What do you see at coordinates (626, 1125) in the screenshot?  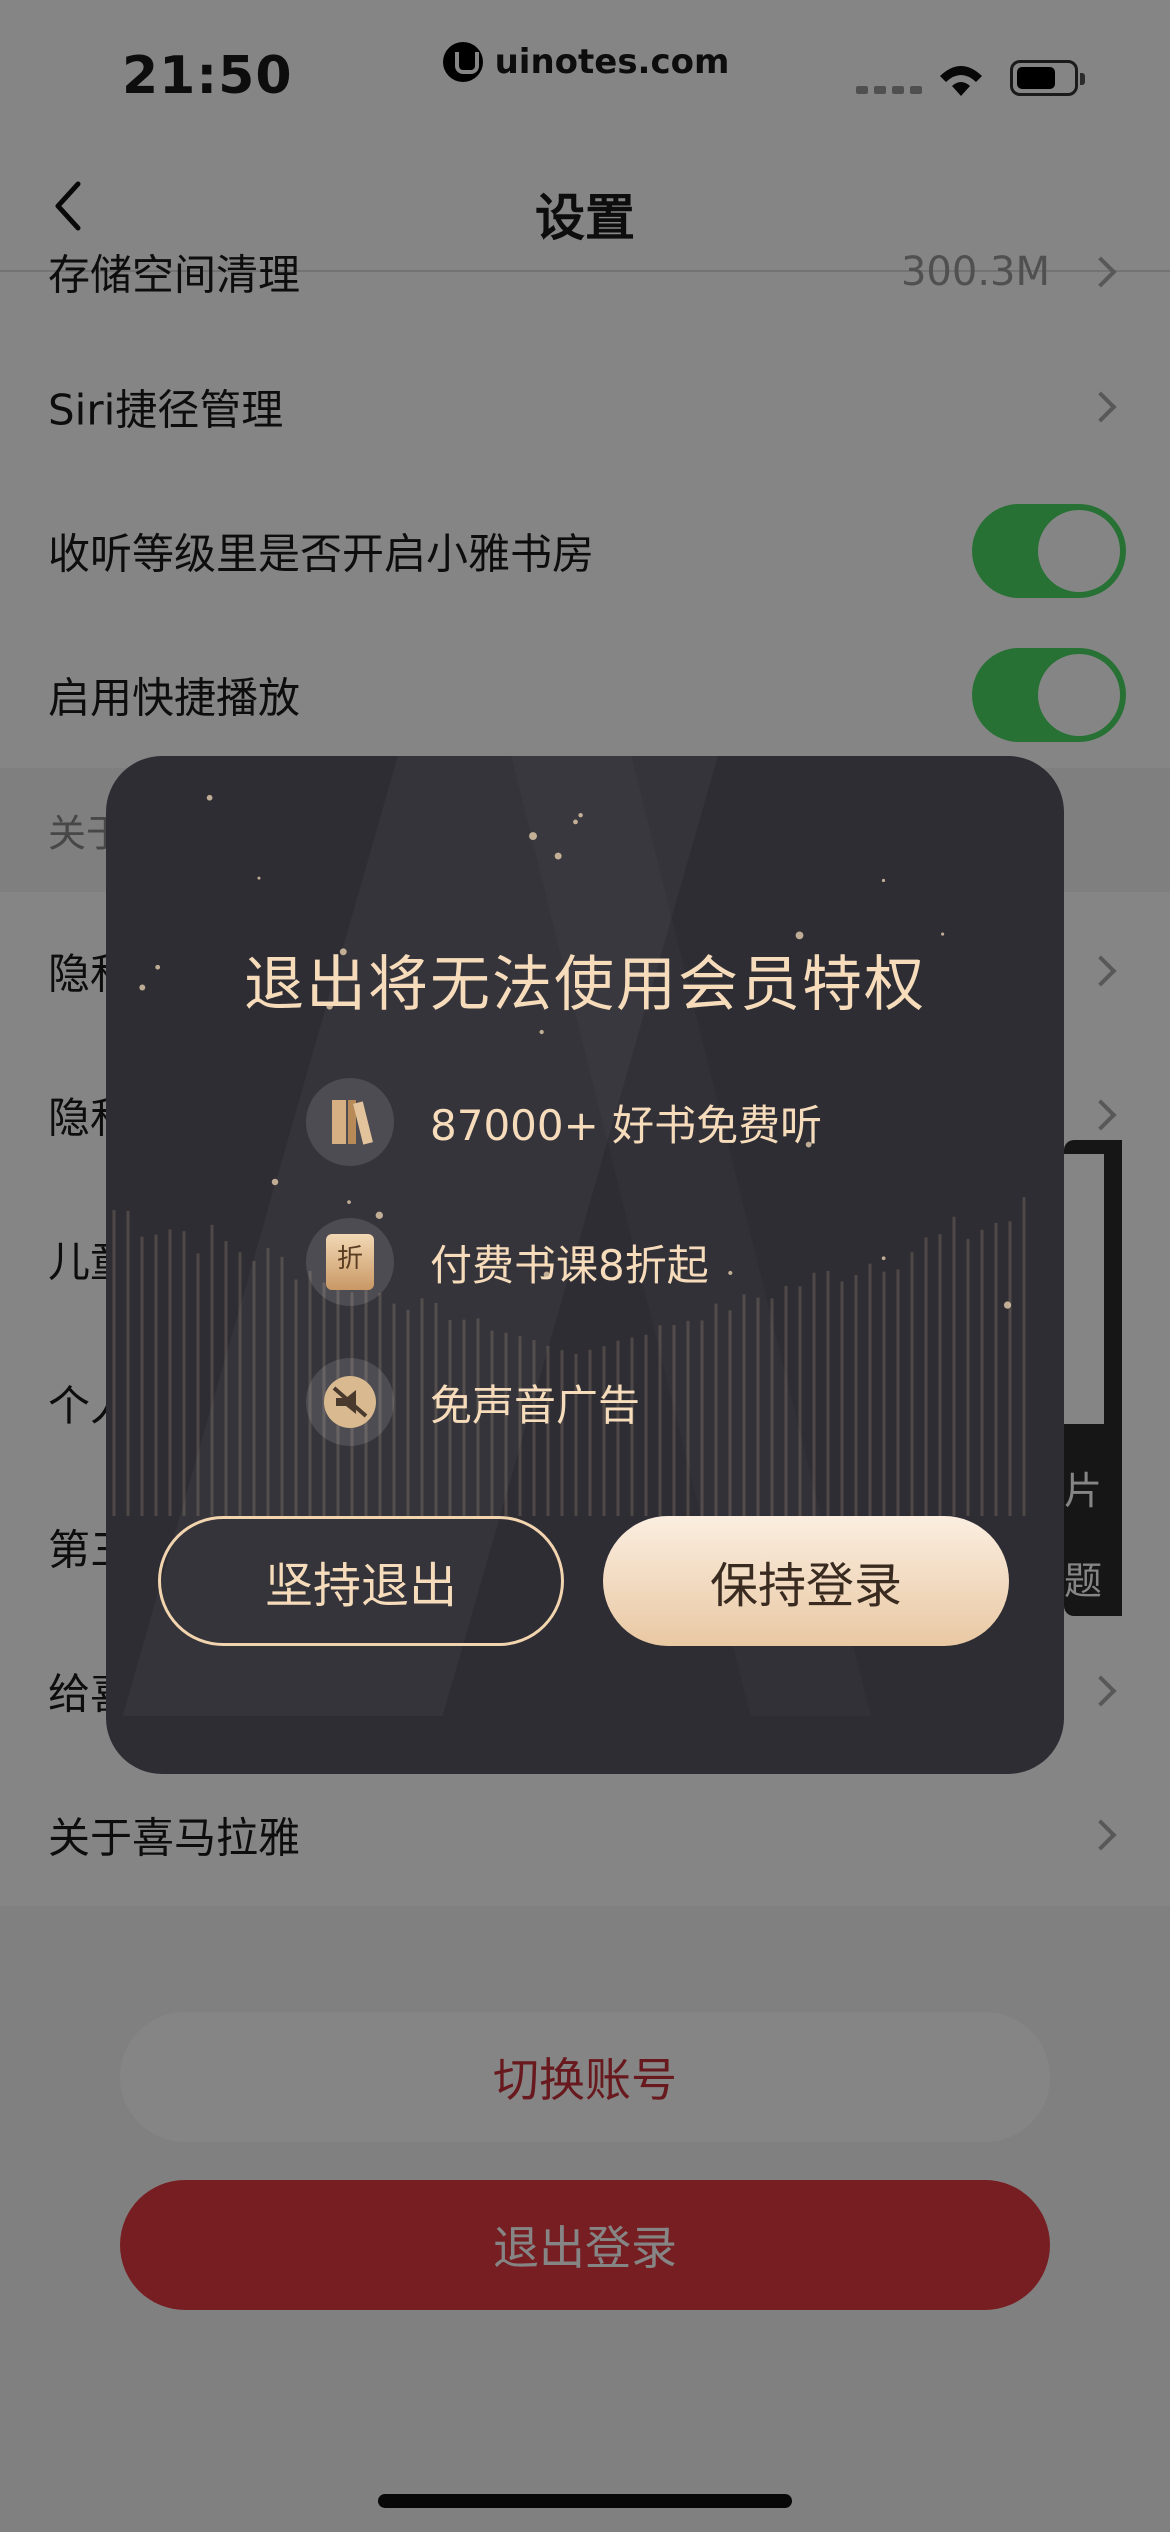 I see `benefit-text: 87000+ 好书免费听` at bounding box center [626, 1125].